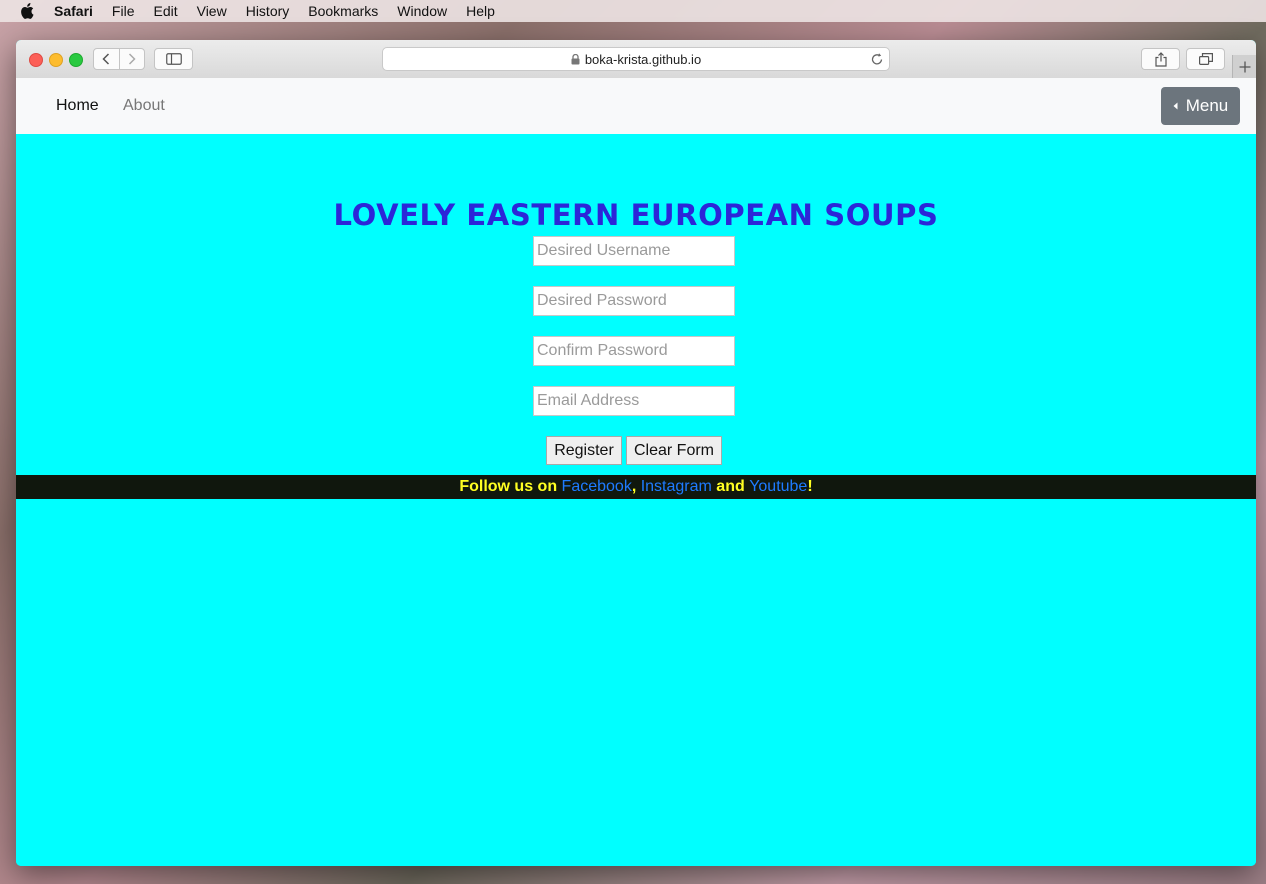 The image size is (1266, 884). I want to click on password-input, so click(634, 301).